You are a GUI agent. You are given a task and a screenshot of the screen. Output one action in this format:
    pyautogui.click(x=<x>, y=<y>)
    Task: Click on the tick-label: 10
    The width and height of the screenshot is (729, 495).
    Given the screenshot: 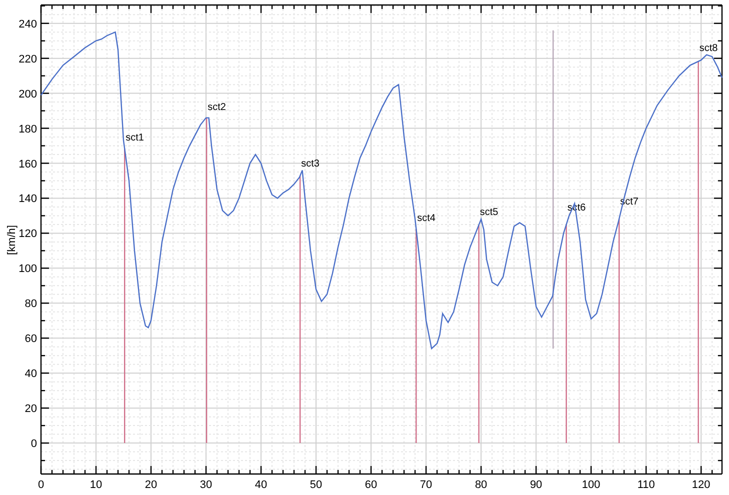 What is the action you would take?
    pyautogui.click(x=96, y=485)
    